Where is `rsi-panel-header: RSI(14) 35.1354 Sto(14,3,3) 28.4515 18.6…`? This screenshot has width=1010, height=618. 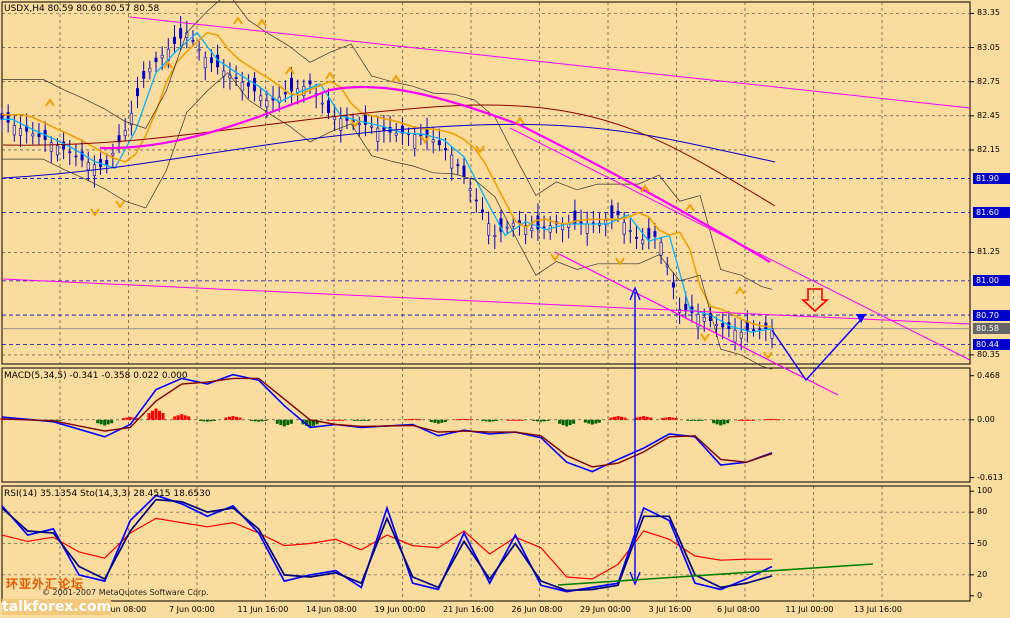
rsi-panel-header: RSI(14) 35.1354 Sto(14,3,3) 28.4515 18.6… is located at coordinates (107, 494).